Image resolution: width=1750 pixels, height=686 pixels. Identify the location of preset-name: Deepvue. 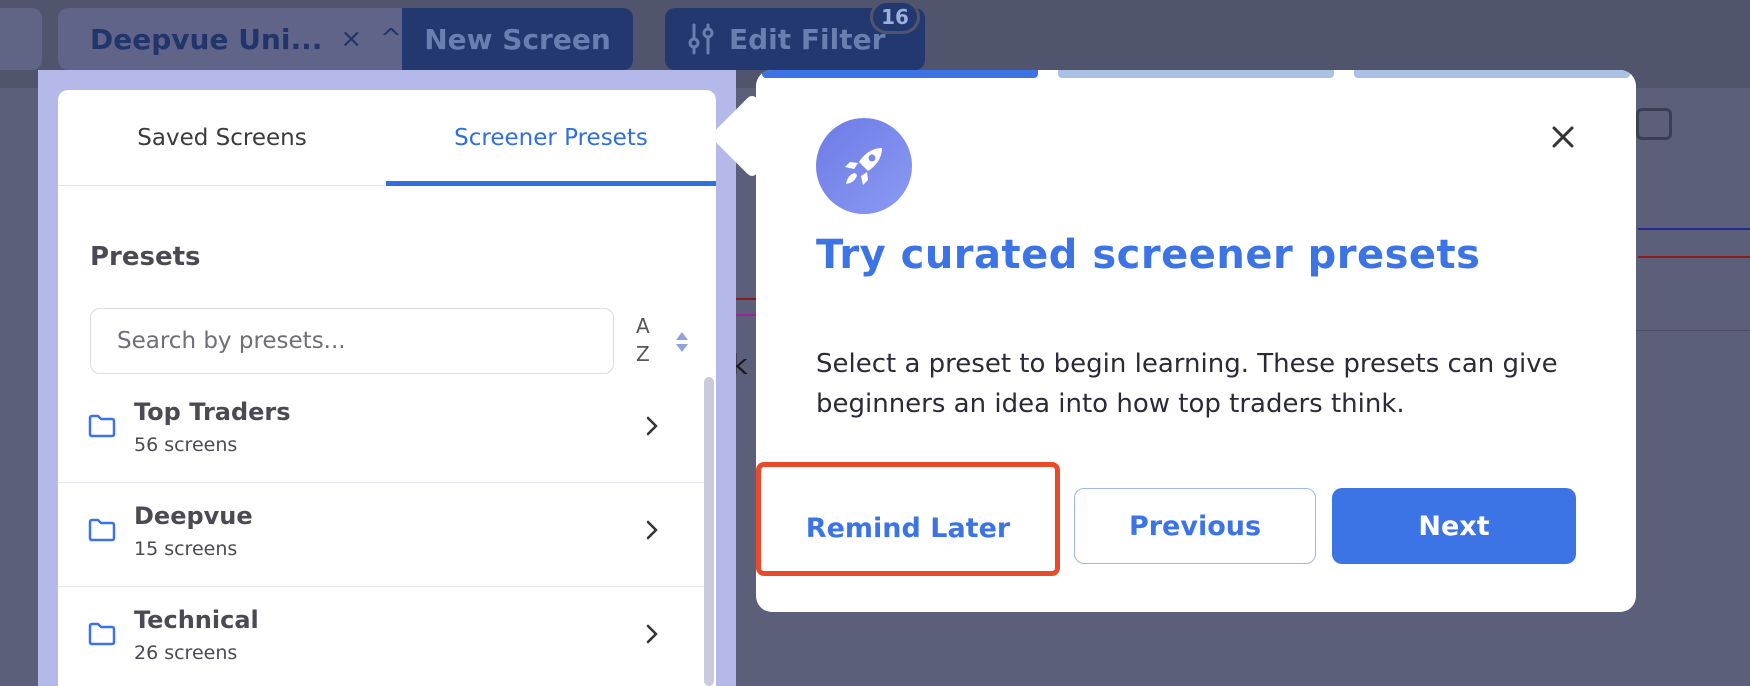
(193, 516).